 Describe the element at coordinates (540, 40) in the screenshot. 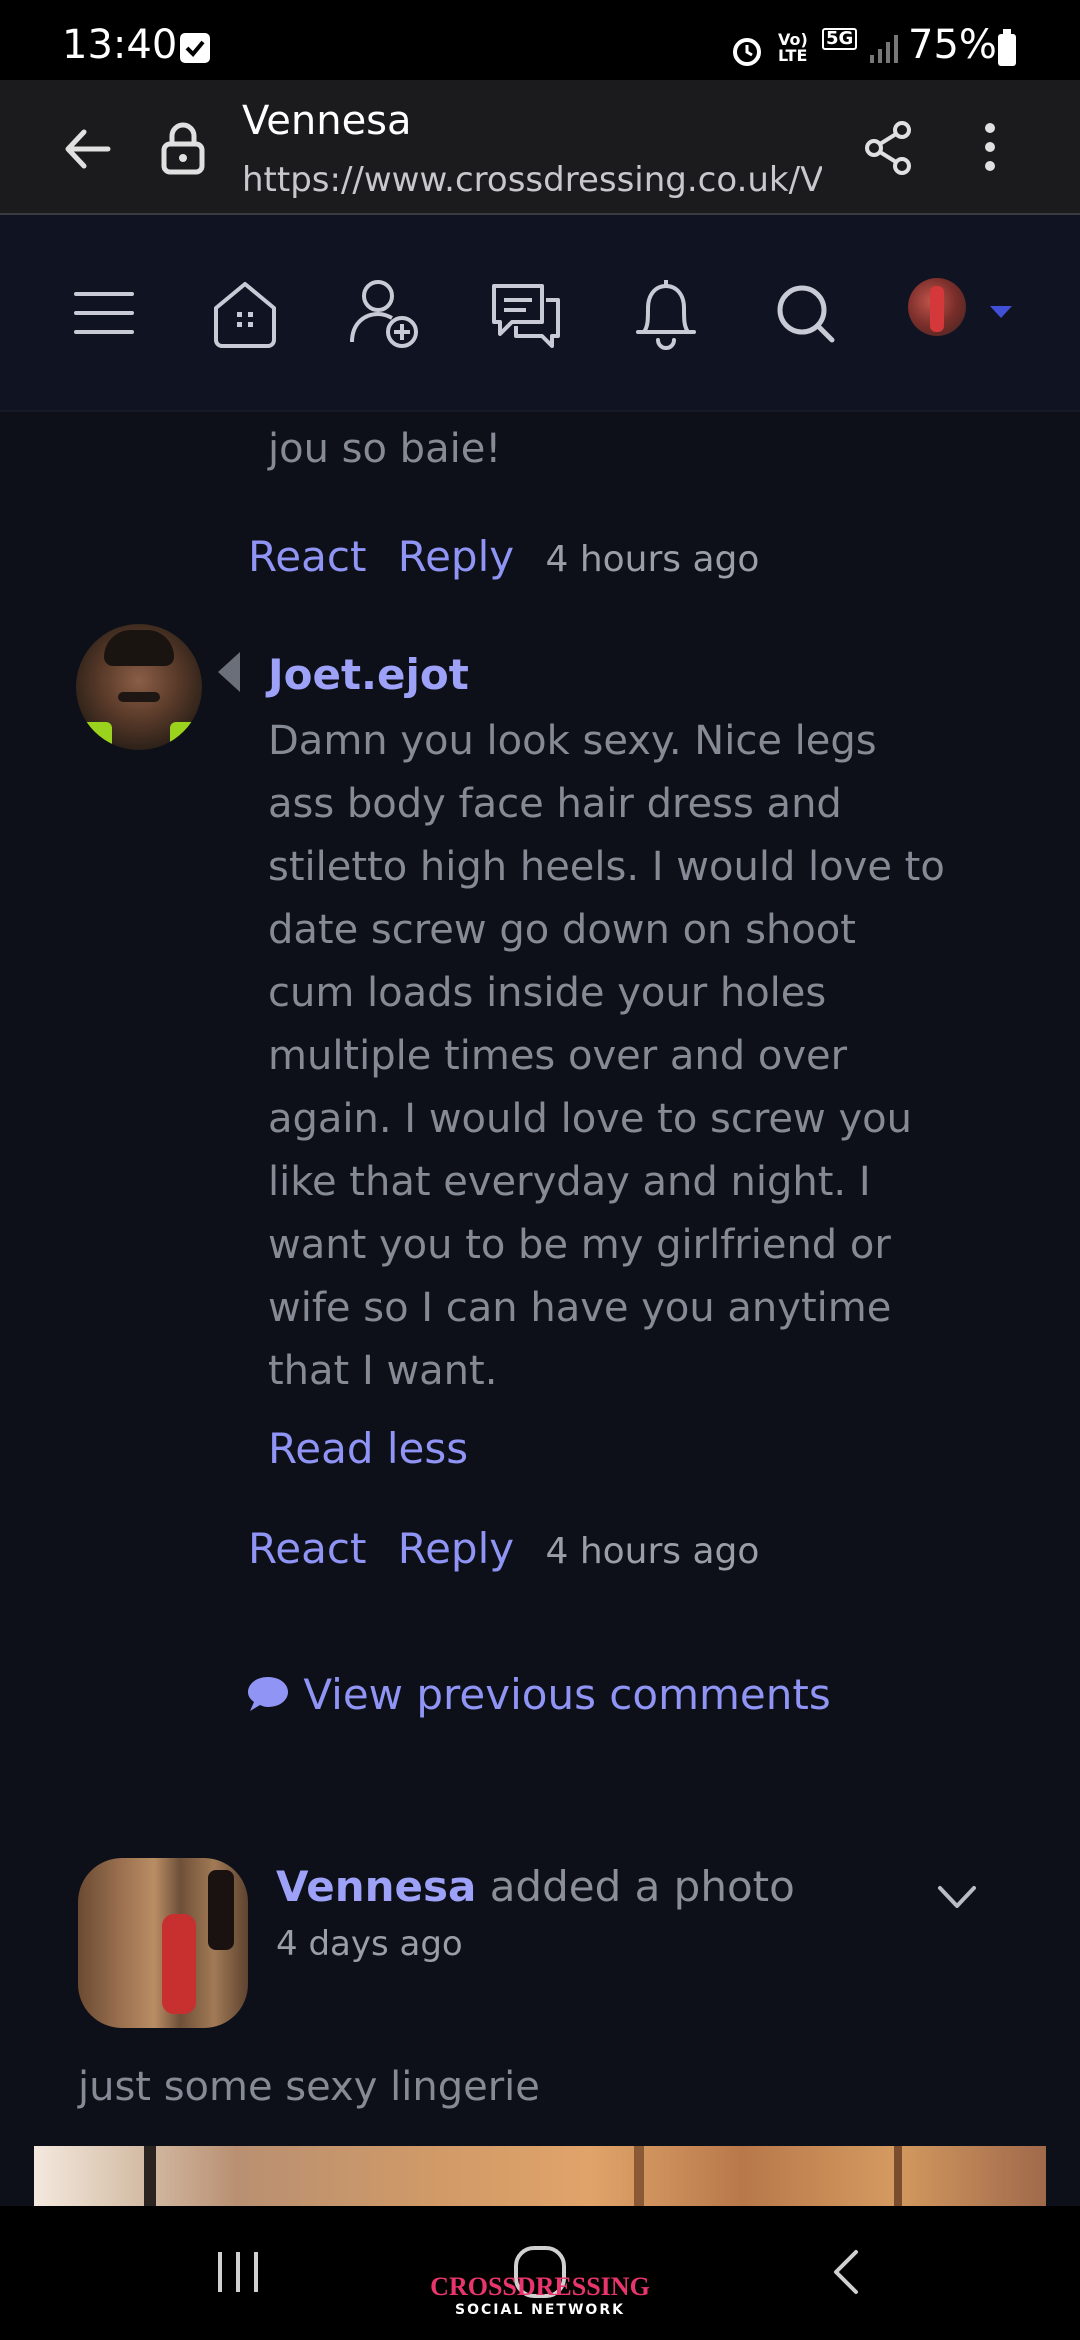

I see `status-bar: 13:40 Vo) LTE 5G 75%` at that location.